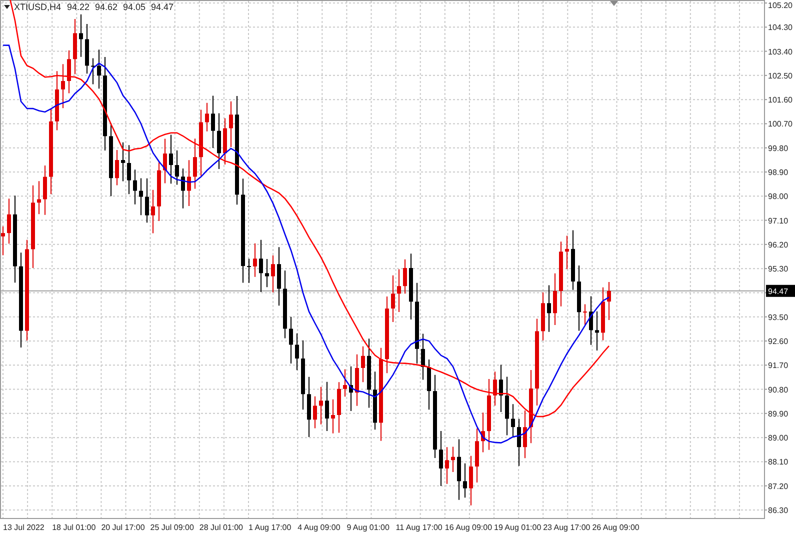  Describe the element at coordinates (780, 51) in the screenshot. I see `price-label: 103.40` at that location.